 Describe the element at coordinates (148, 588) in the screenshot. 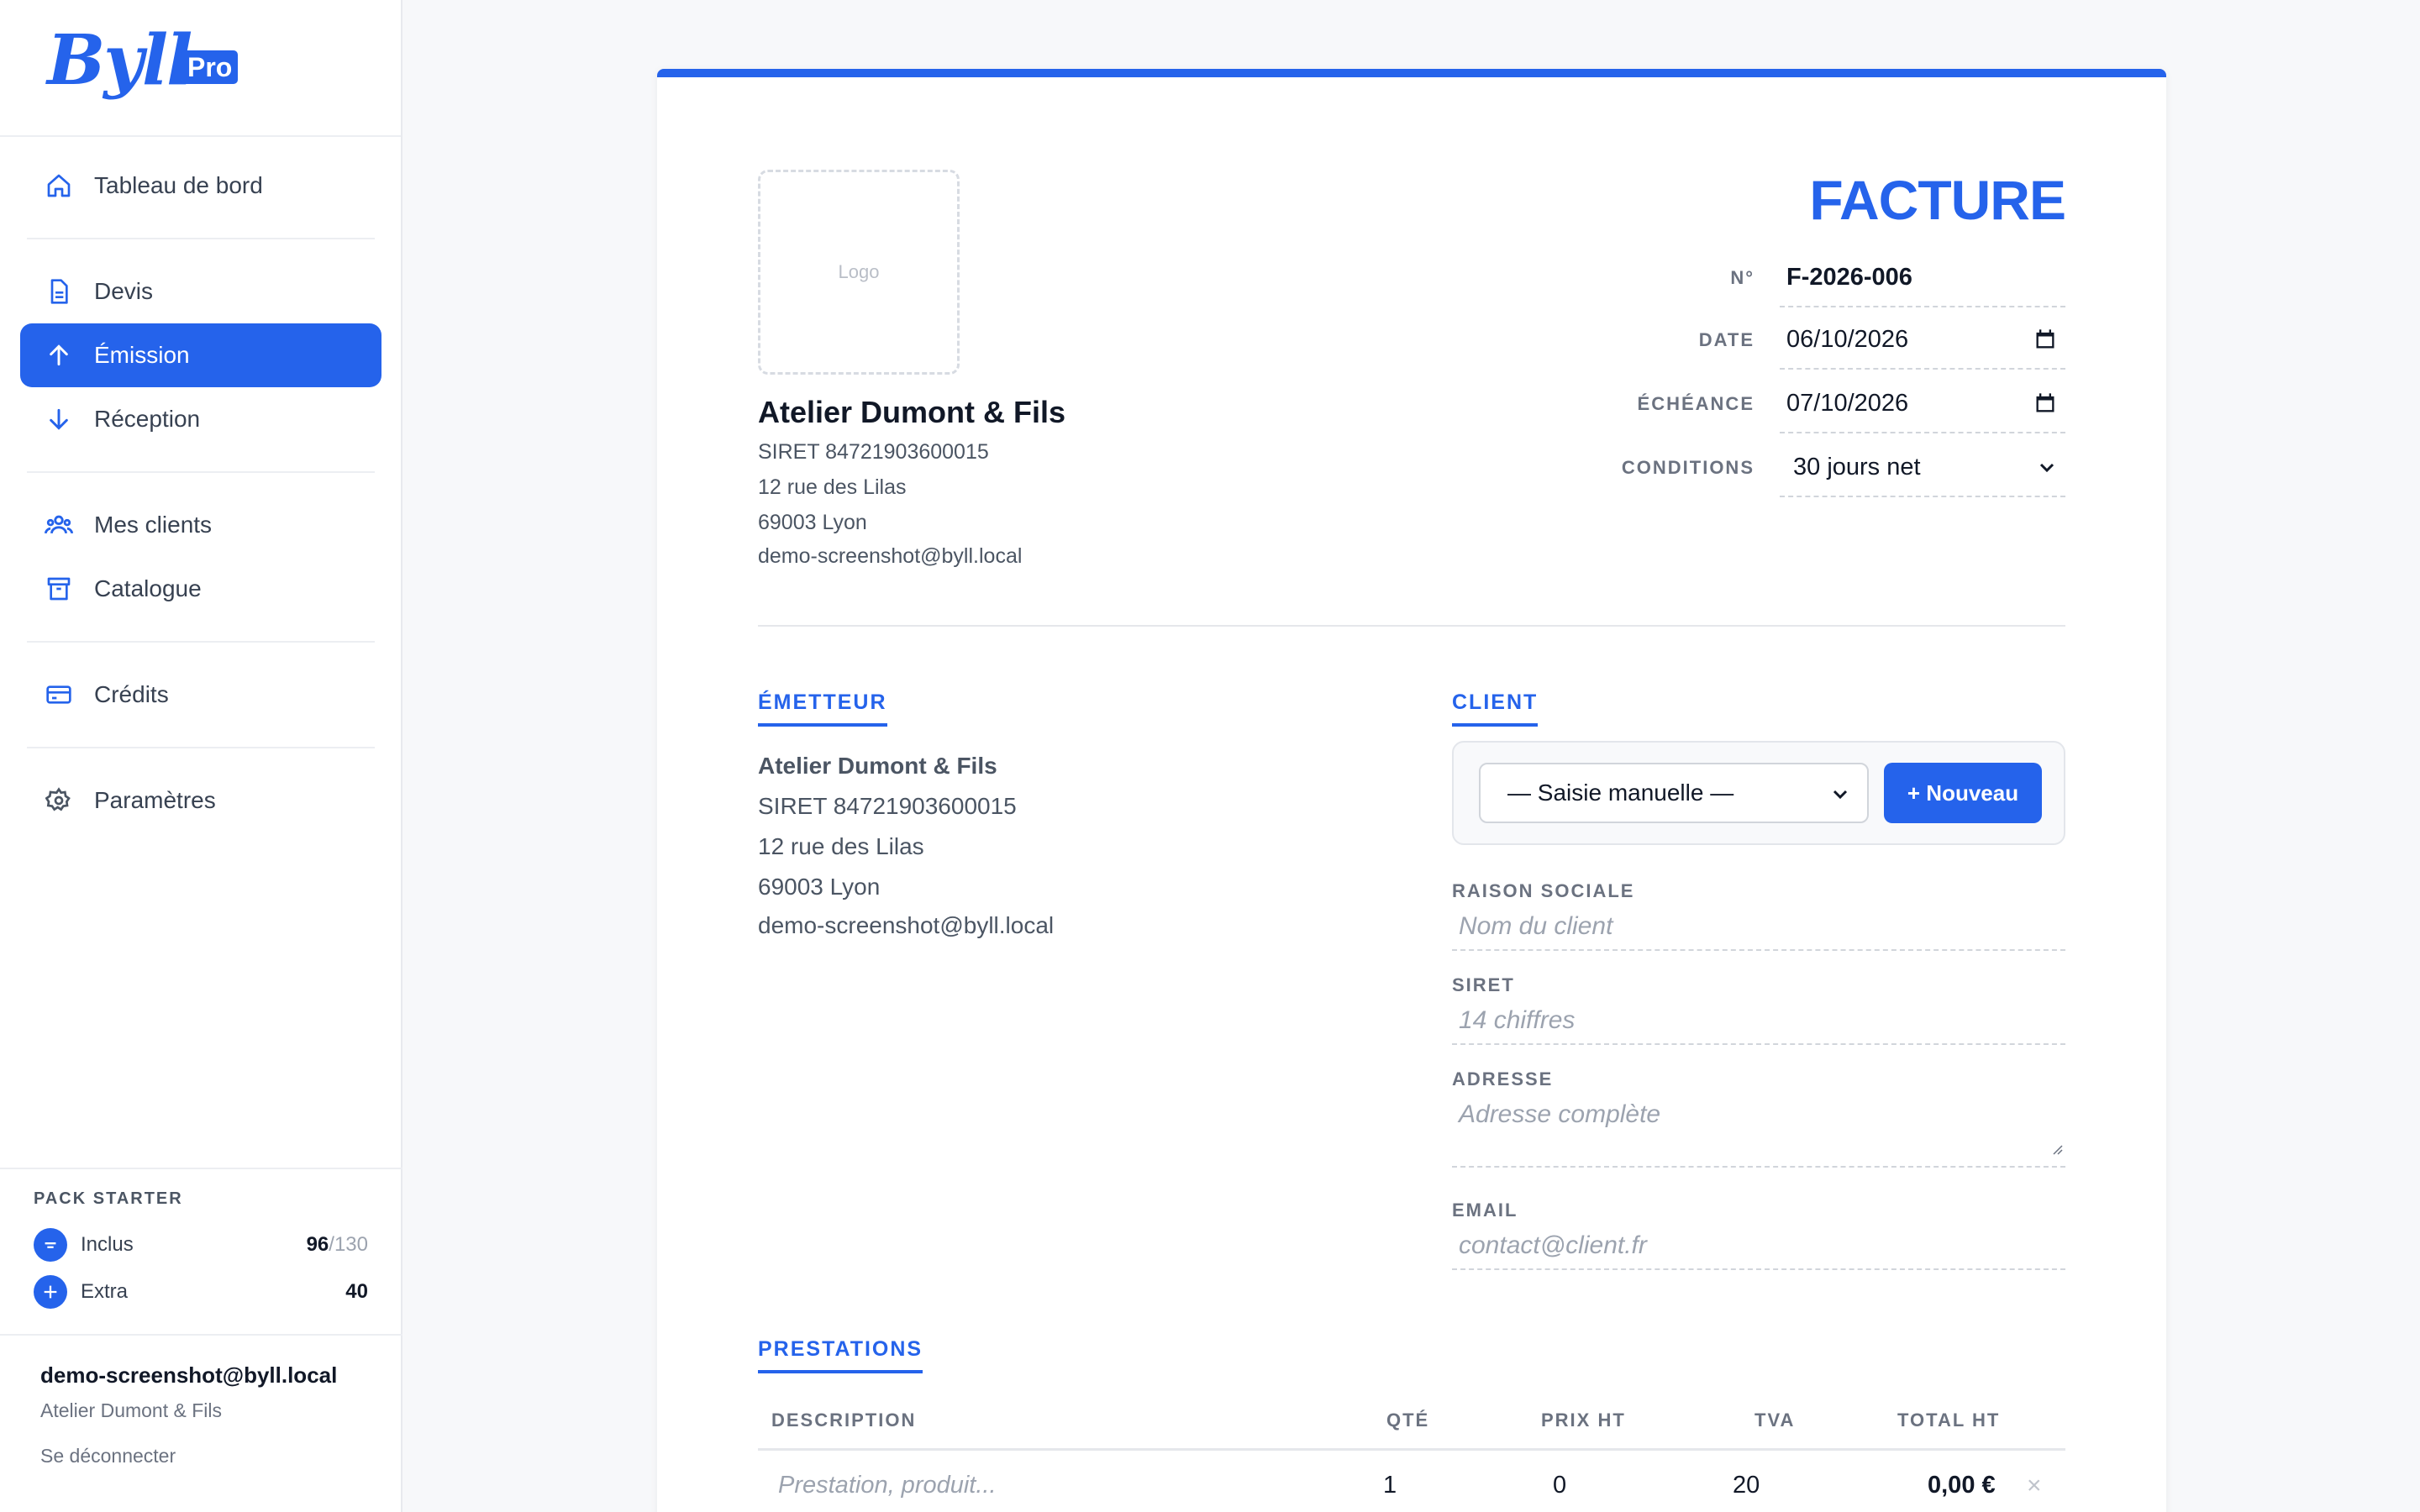

I see `nav-label: Catalogue` at that location.